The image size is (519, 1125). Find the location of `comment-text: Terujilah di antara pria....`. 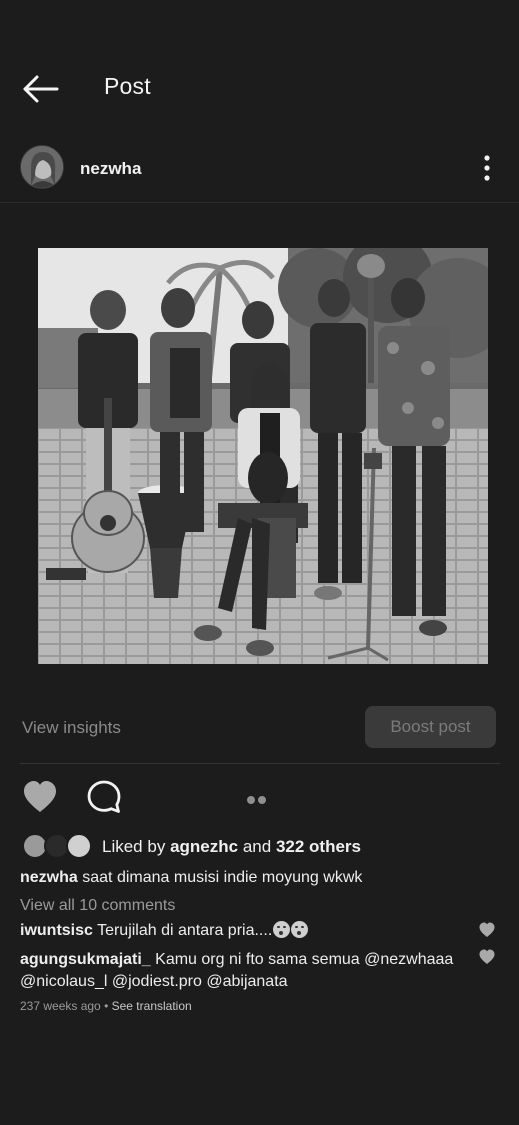

comment-text: Terujilah di antara pria.... is located at coordinates (185, 930).